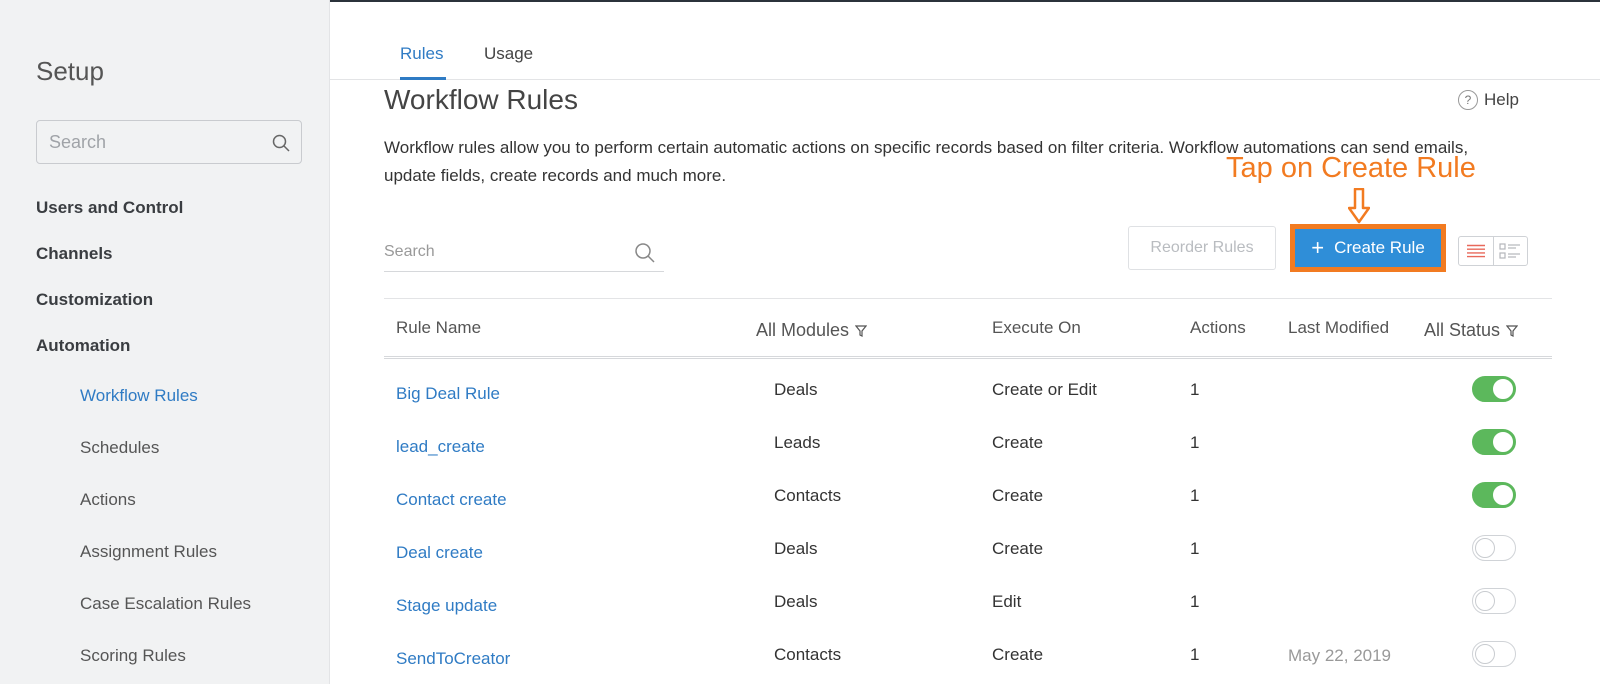  I want to click on header-status-filter: All Status, so click(1471, 330).